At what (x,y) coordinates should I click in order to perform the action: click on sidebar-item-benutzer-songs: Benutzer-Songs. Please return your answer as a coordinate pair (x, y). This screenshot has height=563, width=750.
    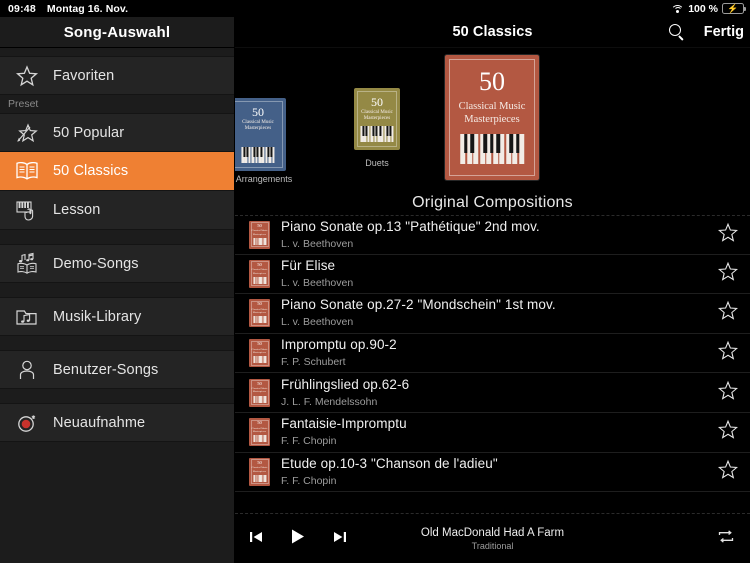
    Looking at the image, I should click on (117, 369).